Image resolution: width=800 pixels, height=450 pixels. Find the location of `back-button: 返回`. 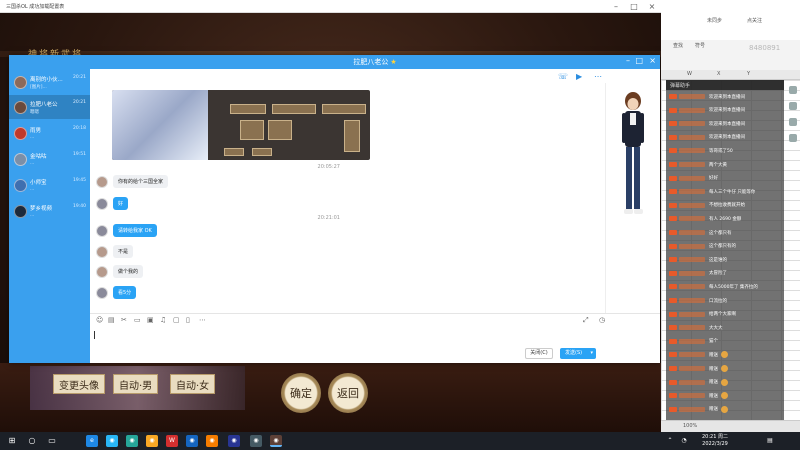

back-button: 返回 is located at coordinates (348, 393).